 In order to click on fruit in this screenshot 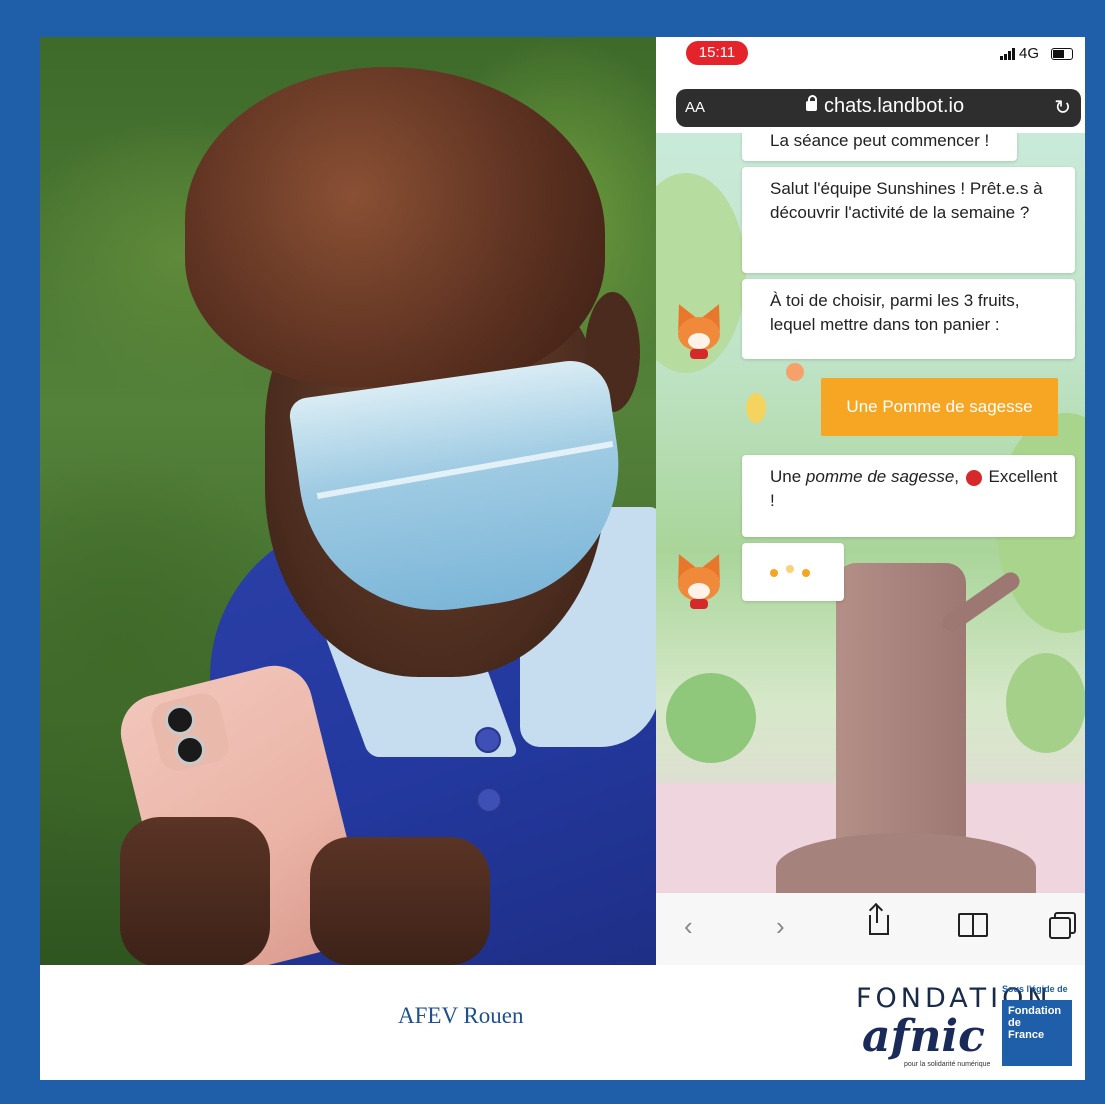, I will do `click(795, 372)`.